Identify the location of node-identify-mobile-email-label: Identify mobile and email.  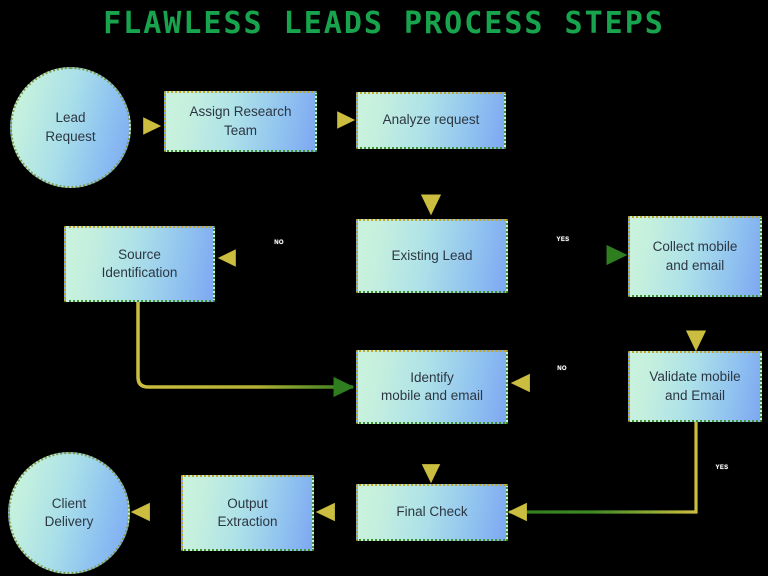
(432, 386).